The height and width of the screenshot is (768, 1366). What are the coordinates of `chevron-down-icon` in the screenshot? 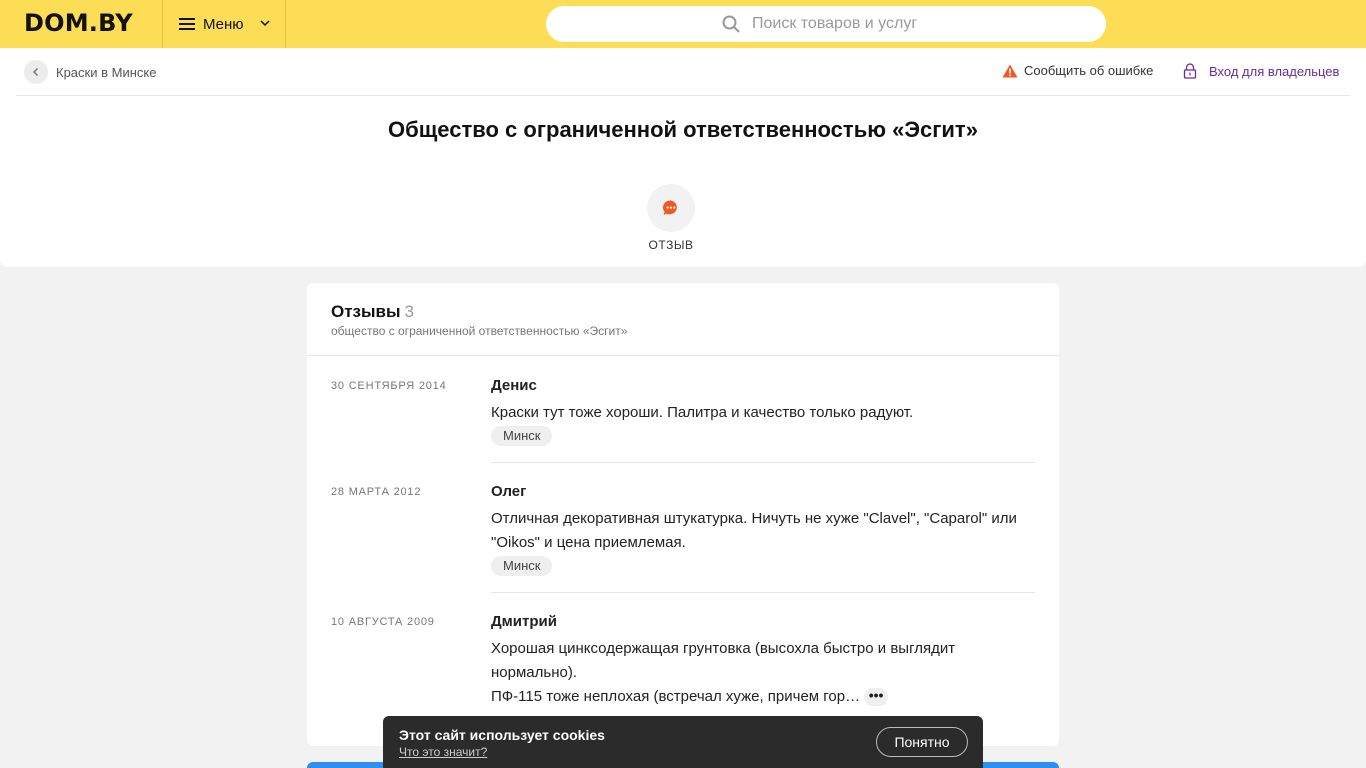 It's located at (265, 23).